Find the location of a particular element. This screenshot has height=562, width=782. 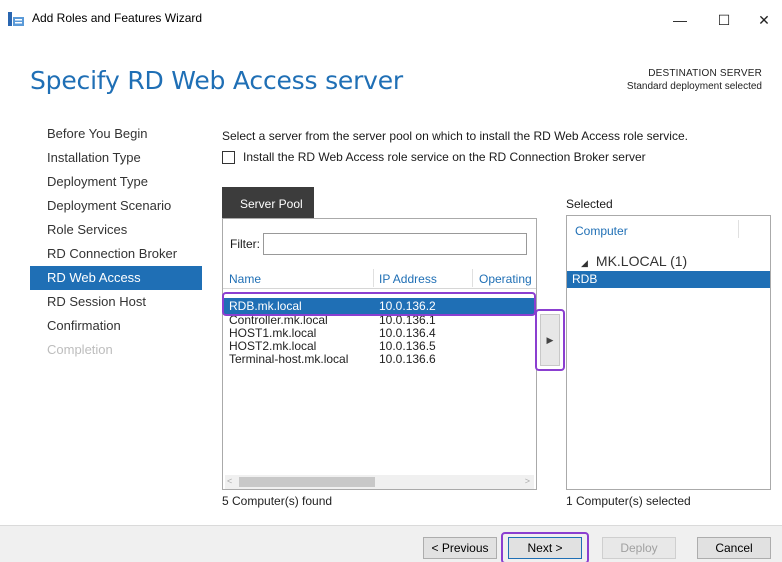

filter-input is located at coordinates (395, 244).